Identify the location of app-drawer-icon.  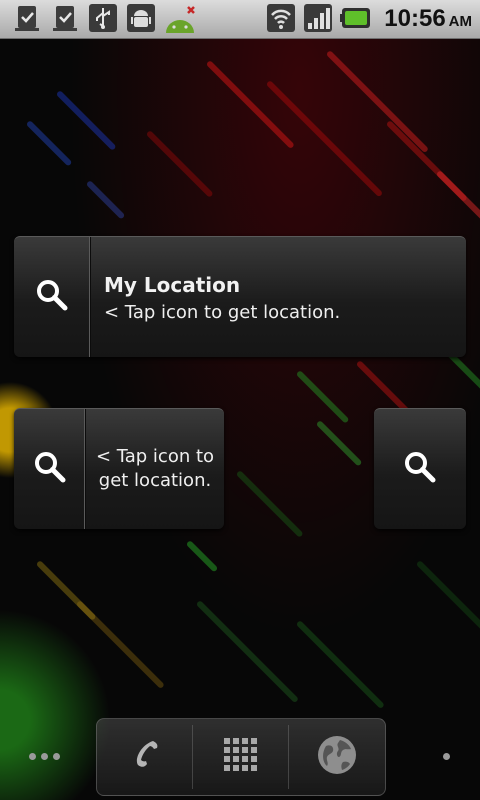
(241, 757).